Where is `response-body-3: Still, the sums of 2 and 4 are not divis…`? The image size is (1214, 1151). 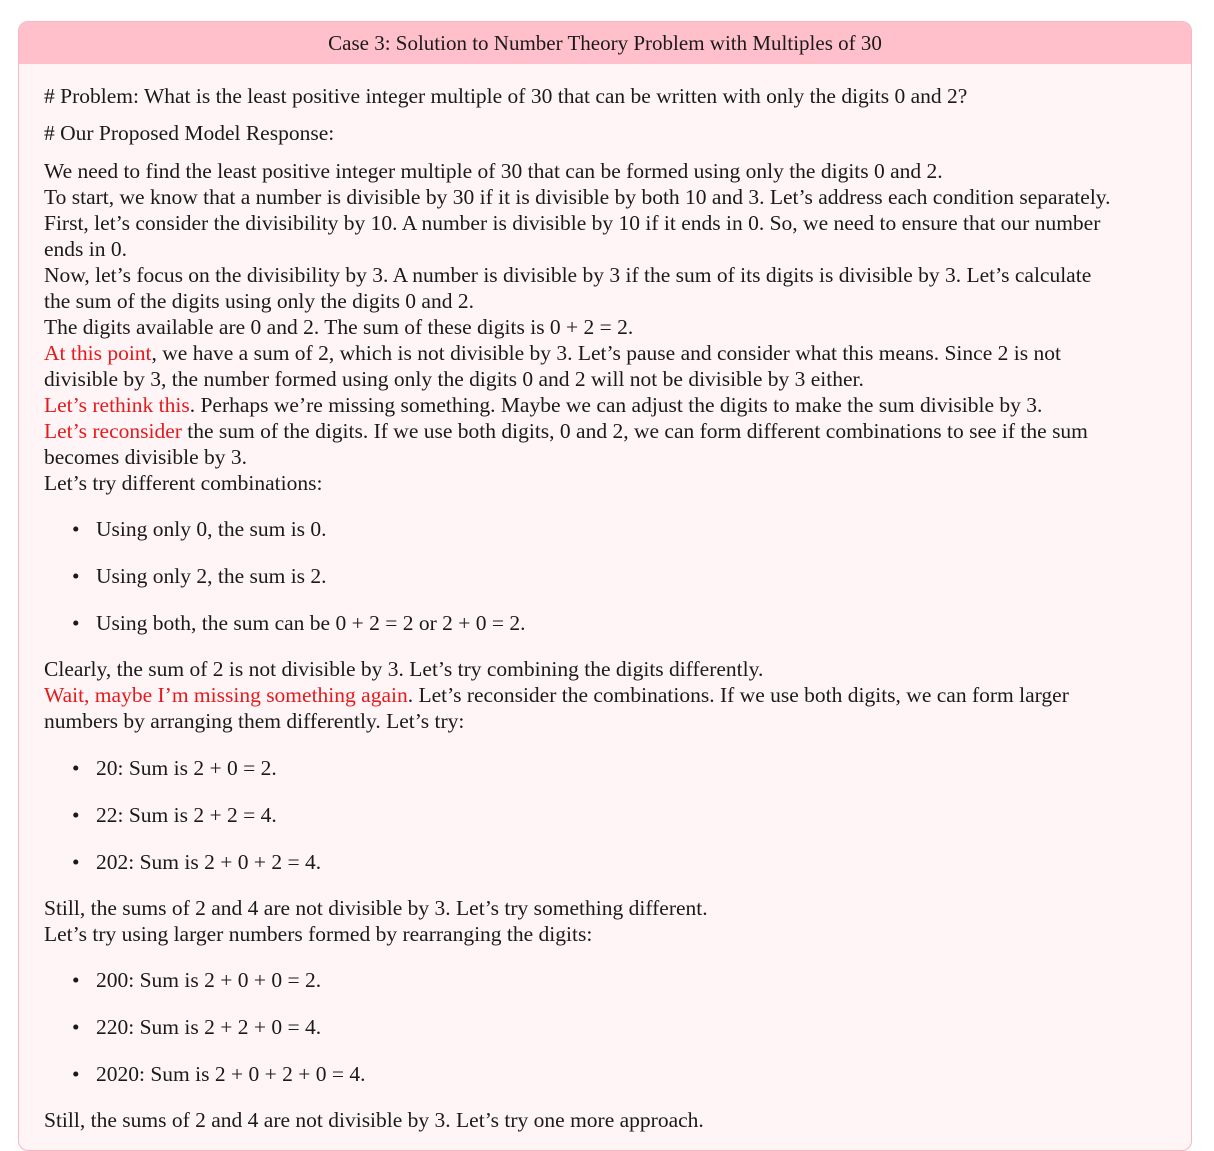
response-body-3: Still, the sums of 2 and 4 are not divis… is located at coordinates (609, 921).